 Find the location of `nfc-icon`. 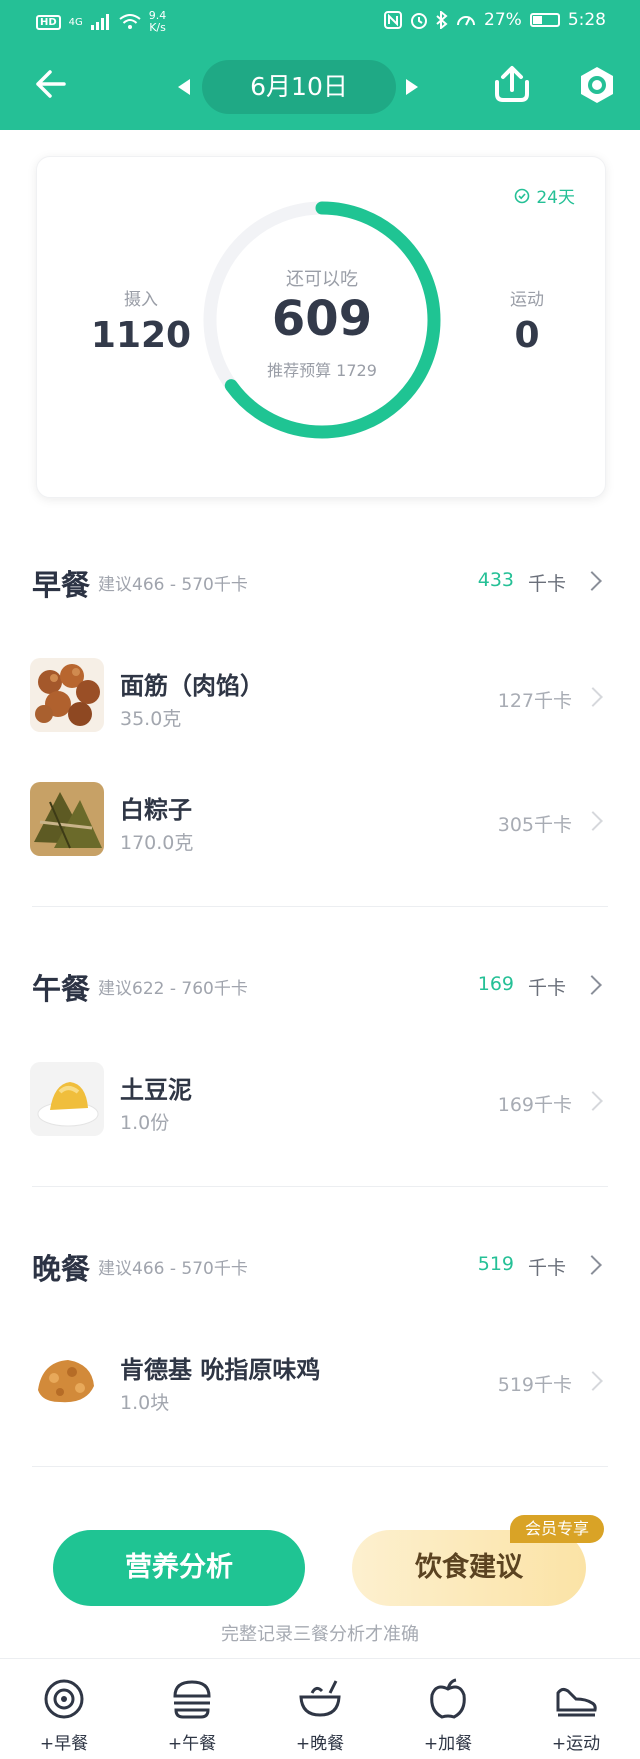

nfc-icon is located at coordinates (393, 20).